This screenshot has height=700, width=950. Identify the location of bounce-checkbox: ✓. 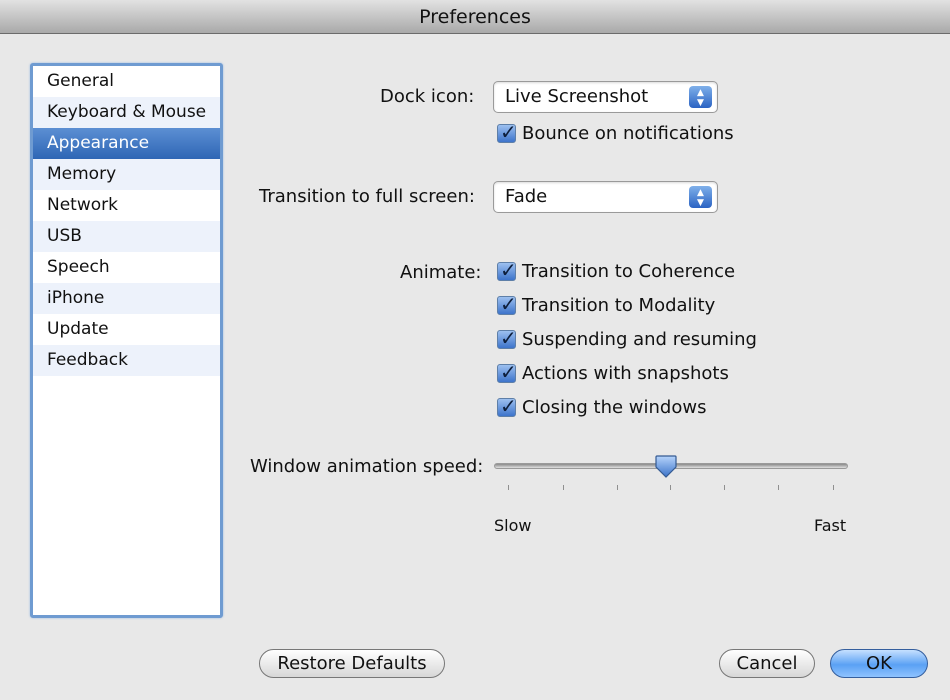
(507, 132).